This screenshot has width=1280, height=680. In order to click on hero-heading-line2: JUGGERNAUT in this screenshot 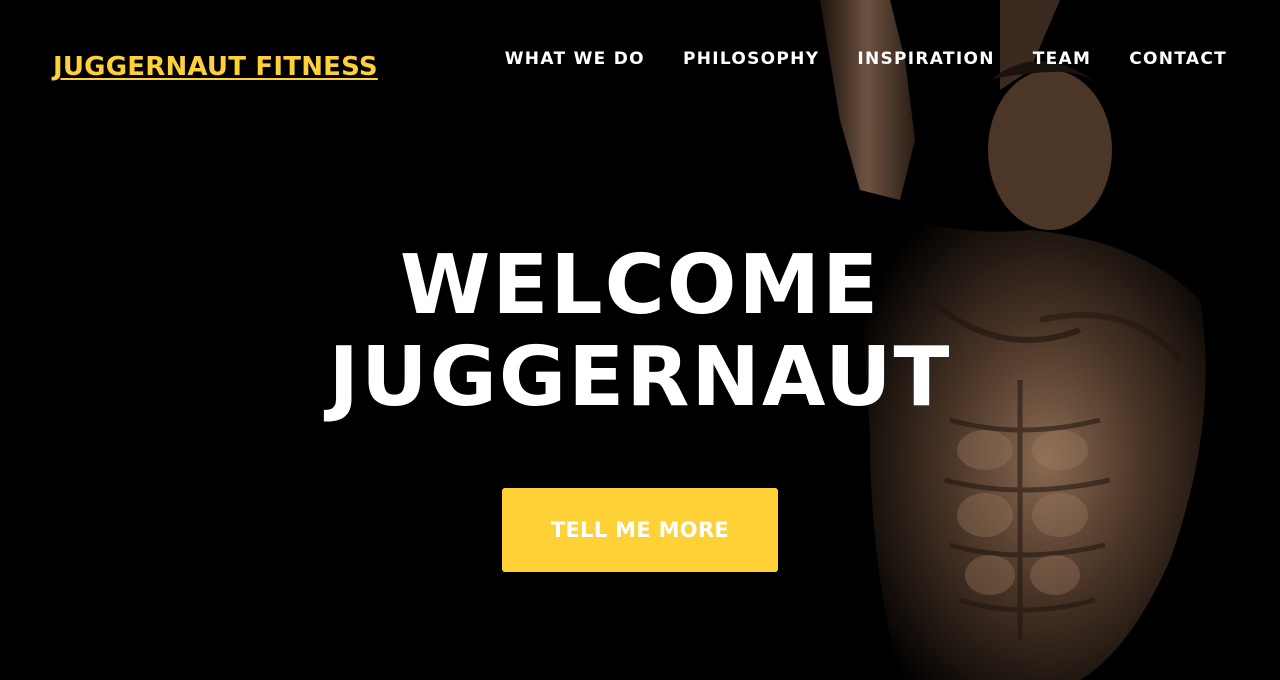, I will do `click(640, 377)`.